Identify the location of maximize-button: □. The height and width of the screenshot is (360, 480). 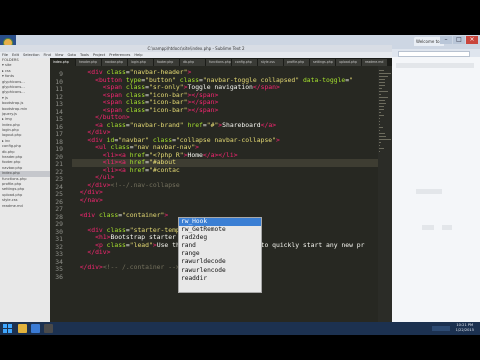
(459, 40).